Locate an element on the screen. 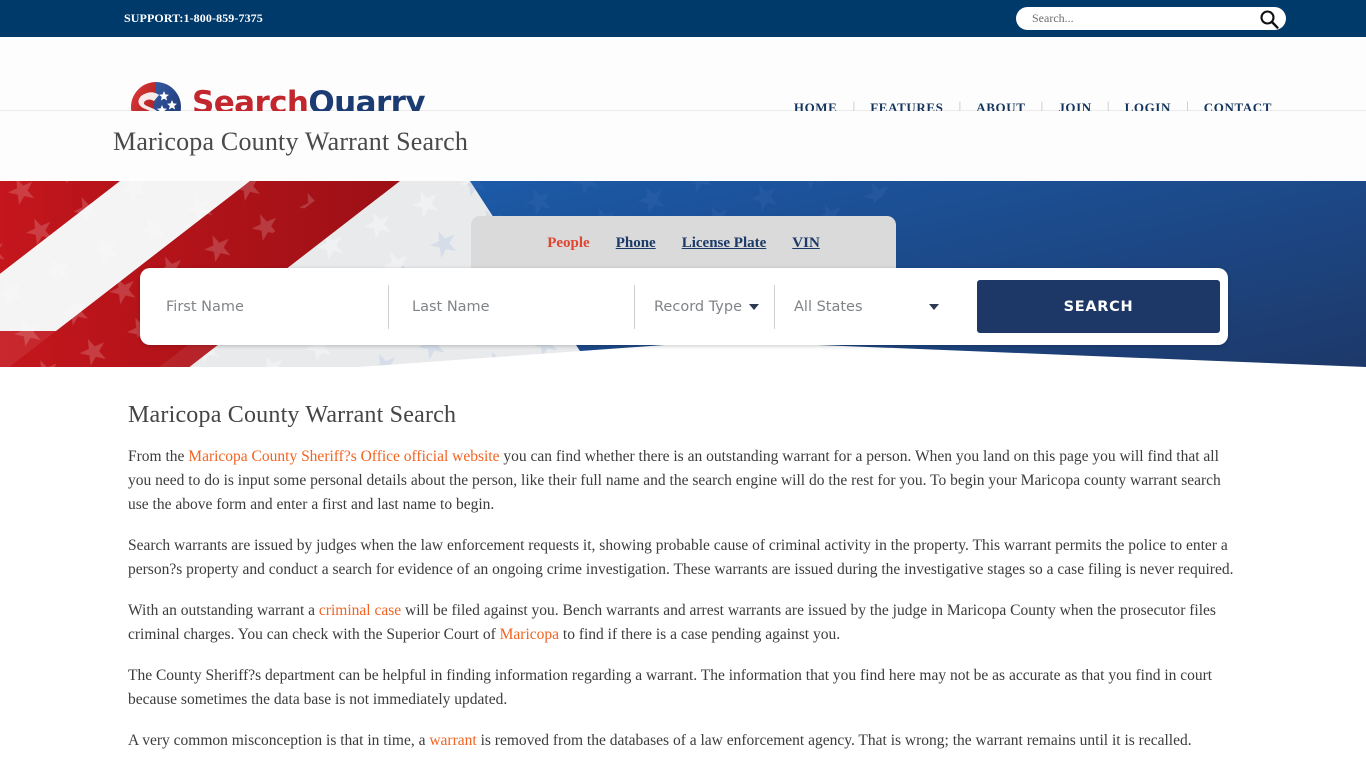 Image resolution: width=1366 pixels, height=768 pixels. link-criminal-case: criminal case is located at coordinates (360, 610).